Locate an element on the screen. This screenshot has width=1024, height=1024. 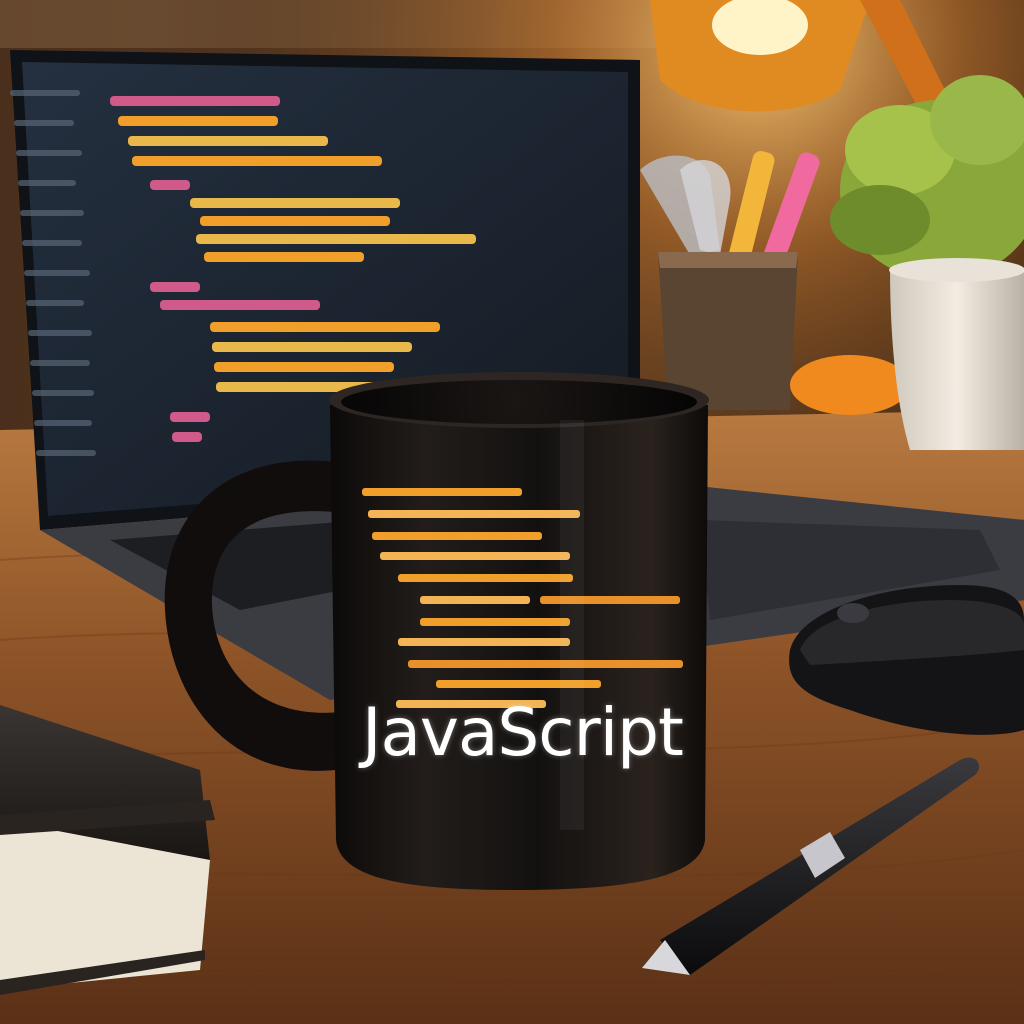
mug-label-text: JavaScript is located at coordinates (523, 732).